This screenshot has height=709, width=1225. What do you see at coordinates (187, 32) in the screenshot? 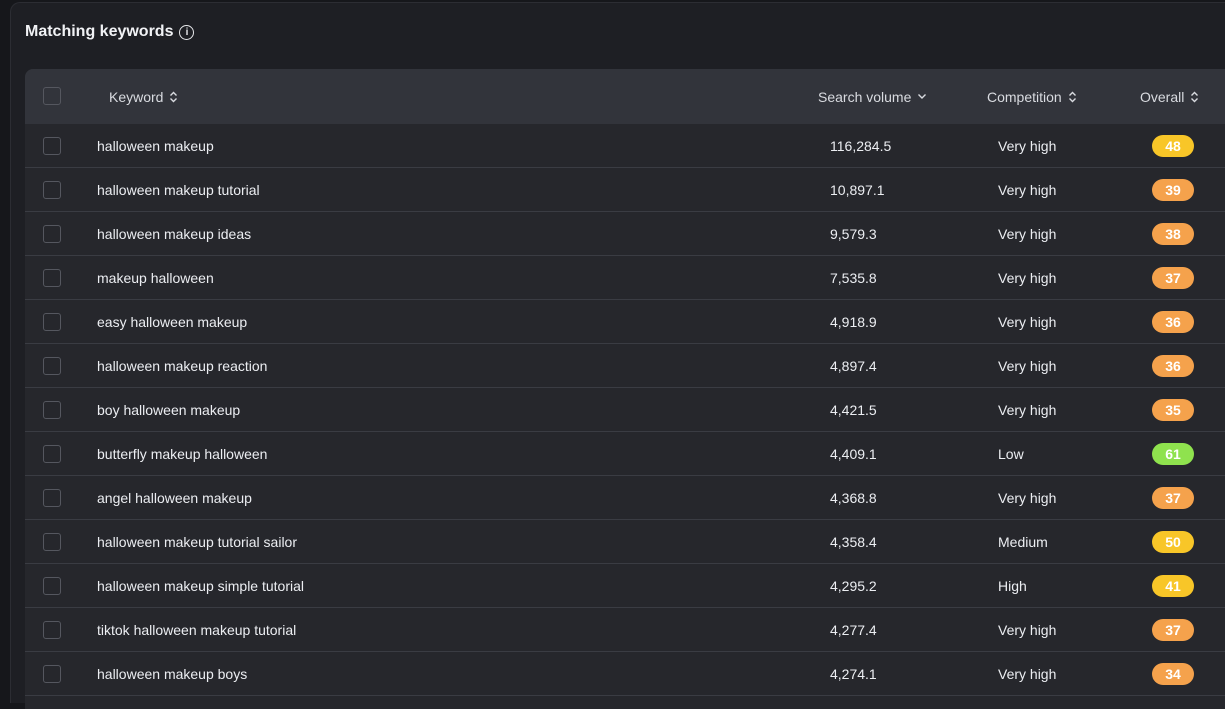
I see `info-icon: i` at bounding box center [187, 32].